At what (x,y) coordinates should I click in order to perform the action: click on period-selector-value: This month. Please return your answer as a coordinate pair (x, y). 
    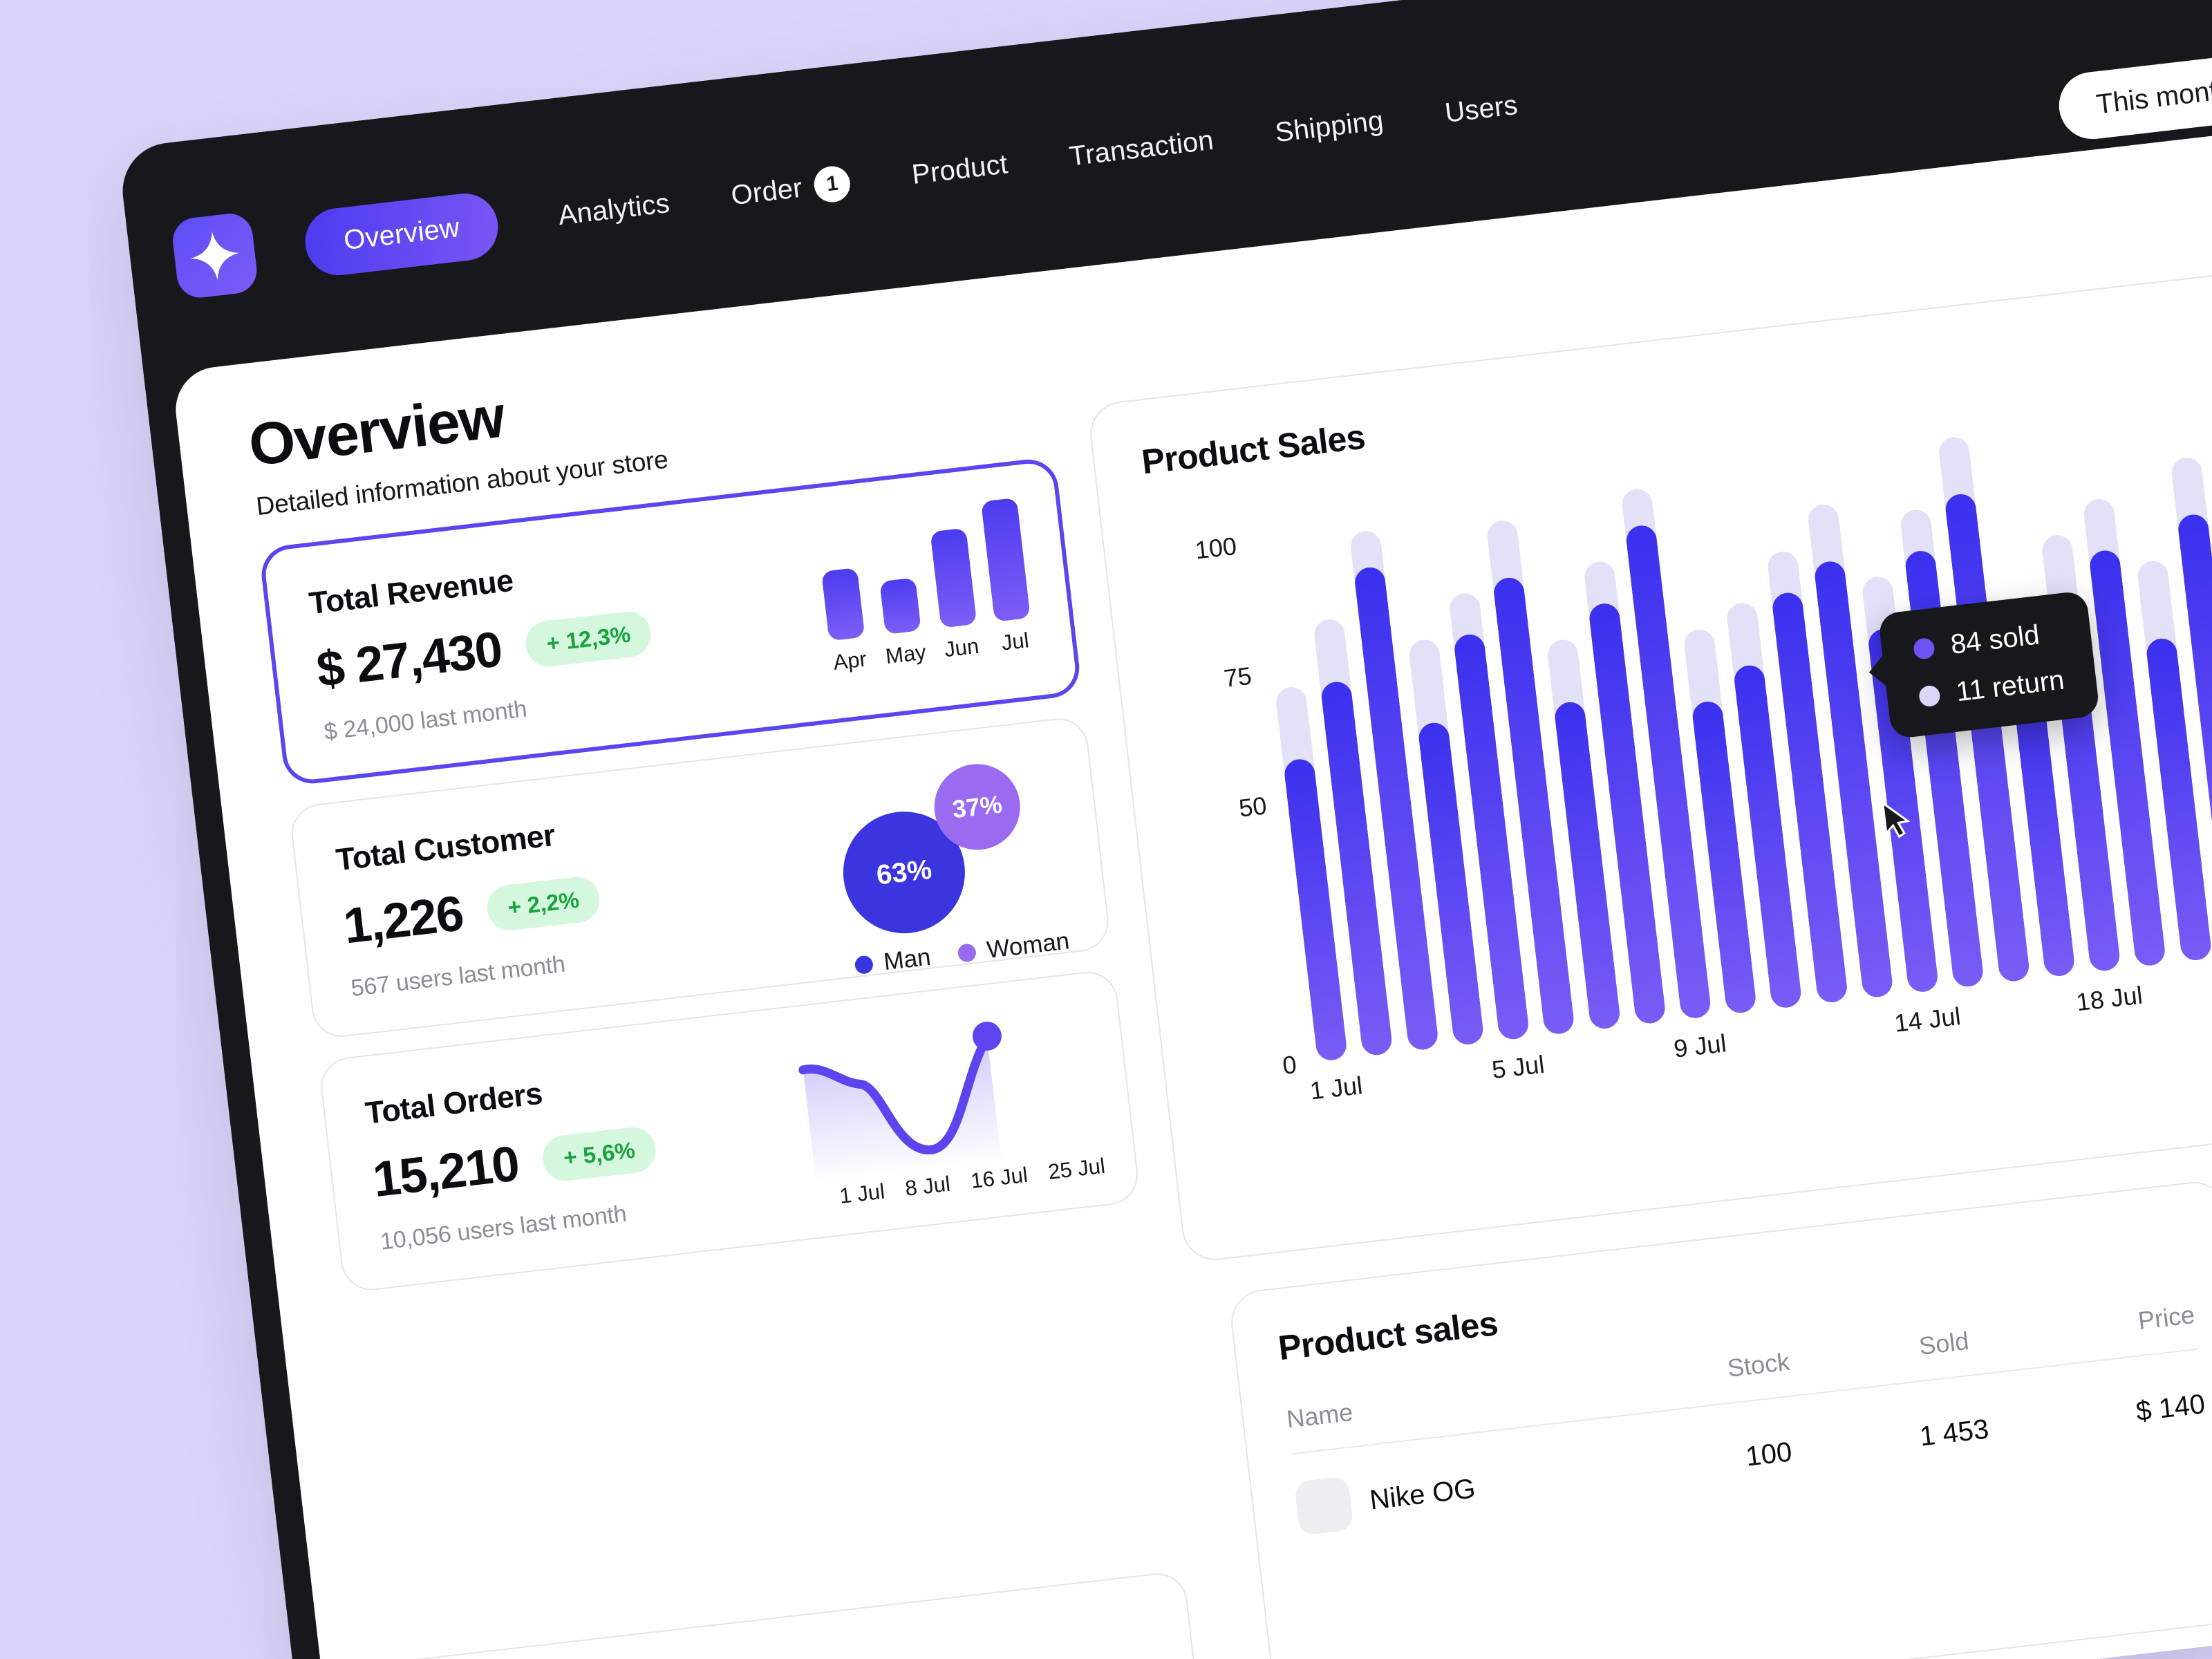
    Looking at the image, I should click on (2153, 97).